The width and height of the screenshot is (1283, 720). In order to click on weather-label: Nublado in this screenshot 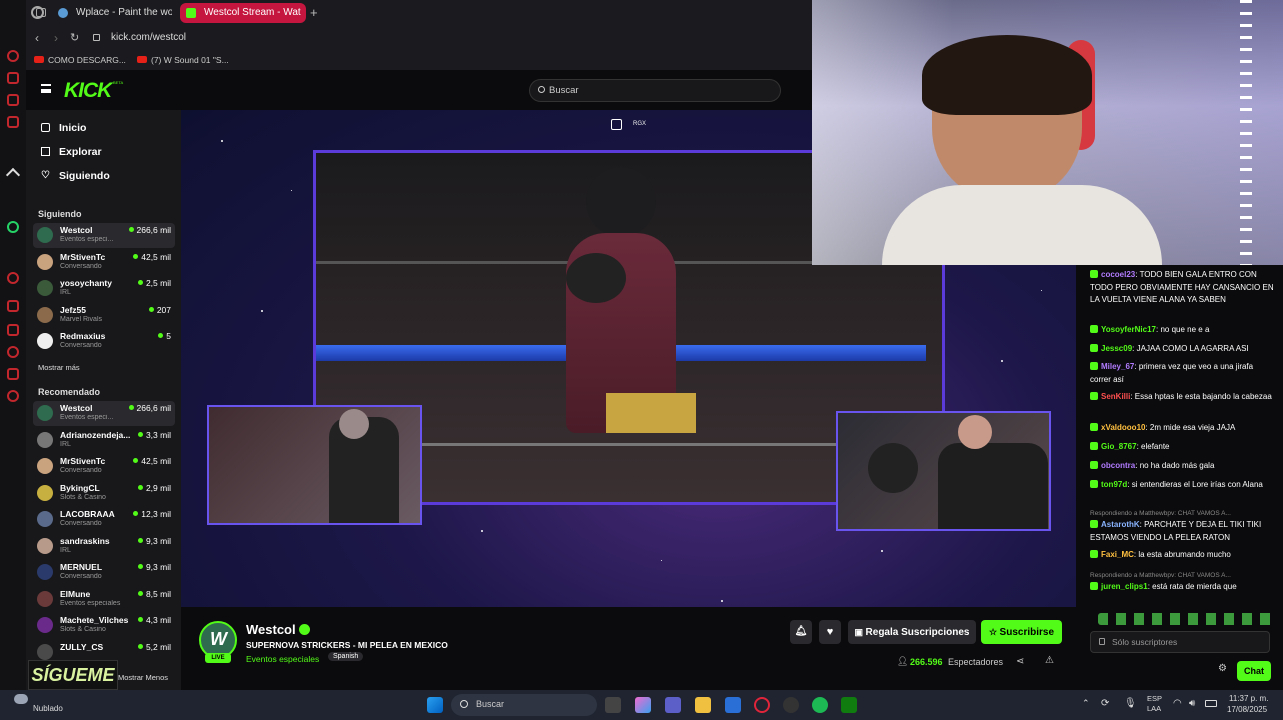, I will do `click(48, 708)`.